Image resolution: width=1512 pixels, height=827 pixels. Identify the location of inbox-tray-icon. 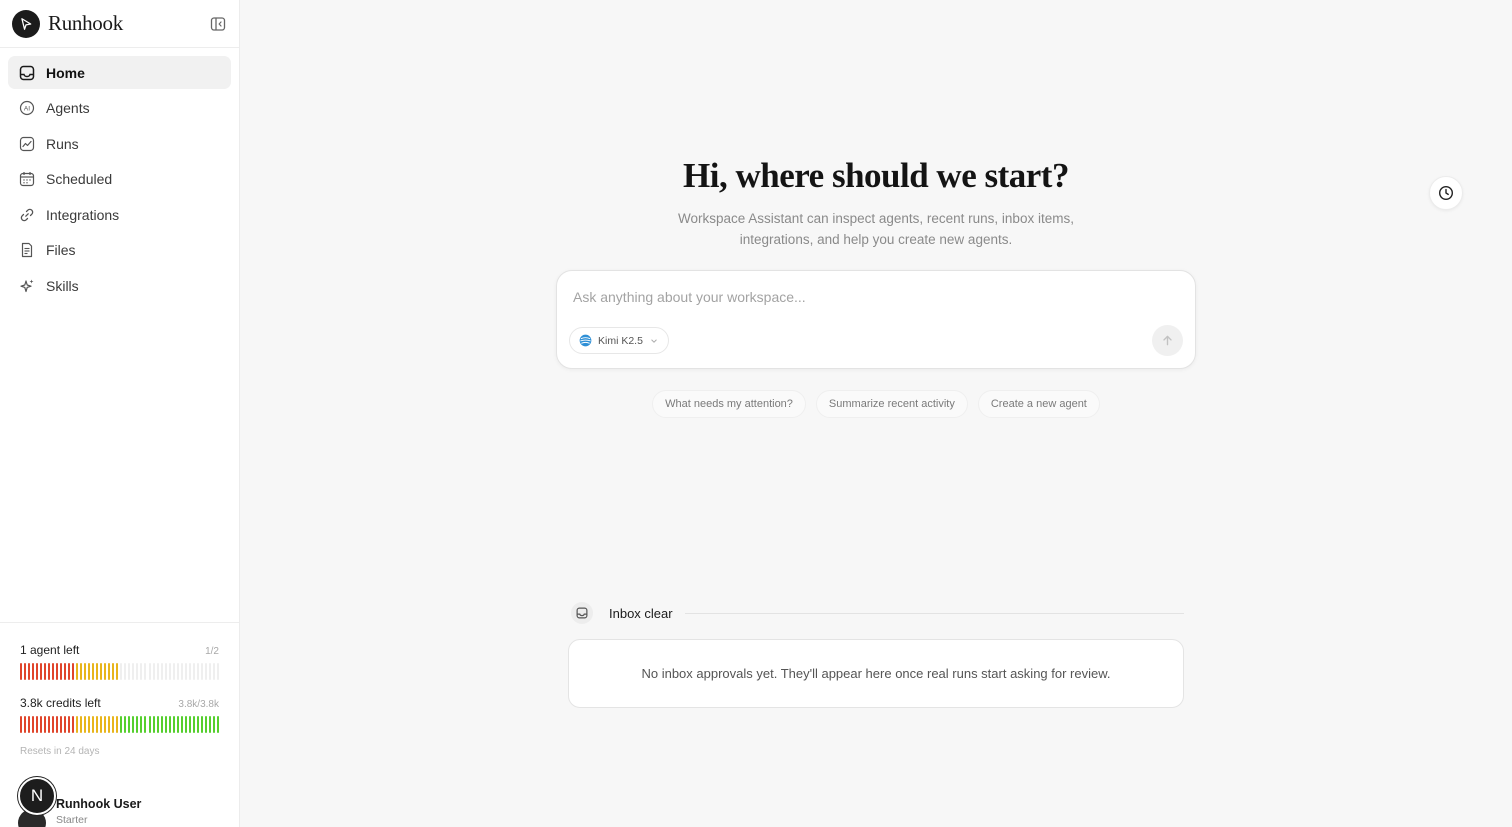
(27, 73).